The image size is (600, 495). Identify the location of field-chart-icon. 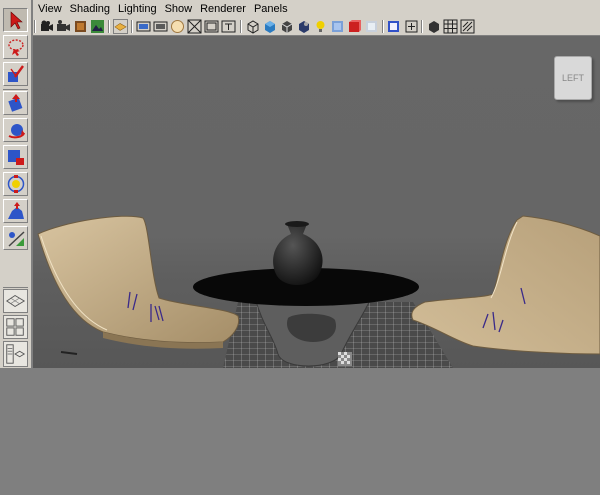
(194, 26).